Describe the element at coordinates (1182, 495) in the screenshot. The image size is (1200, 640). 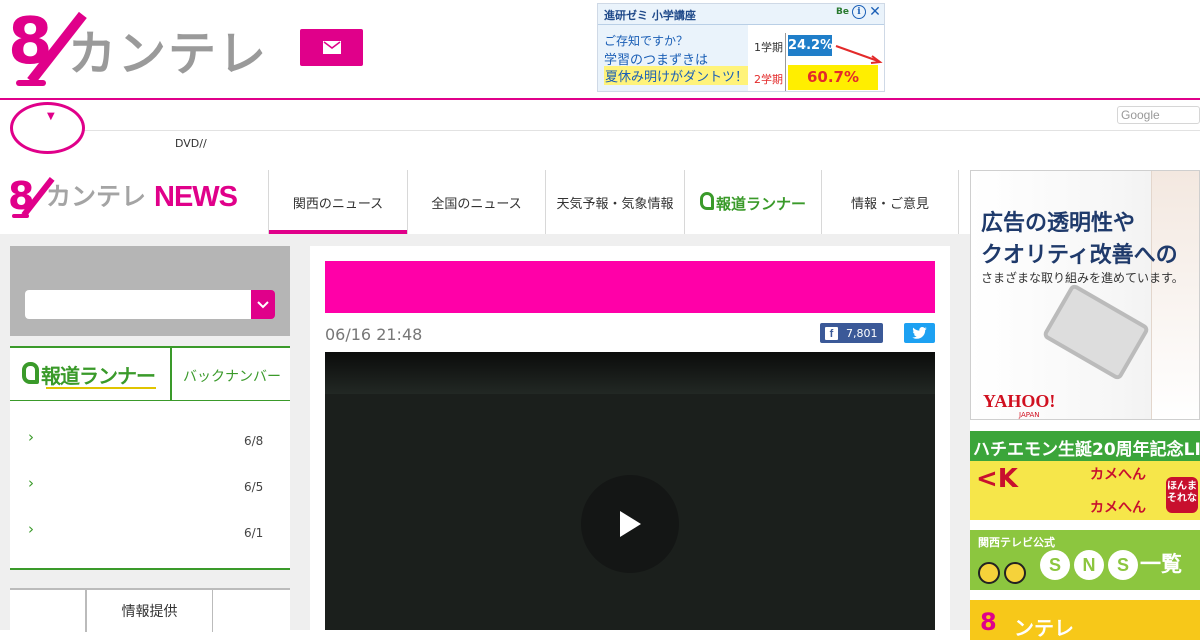
I see `hachi-honma-sticker: ほんまそれな` at that location.